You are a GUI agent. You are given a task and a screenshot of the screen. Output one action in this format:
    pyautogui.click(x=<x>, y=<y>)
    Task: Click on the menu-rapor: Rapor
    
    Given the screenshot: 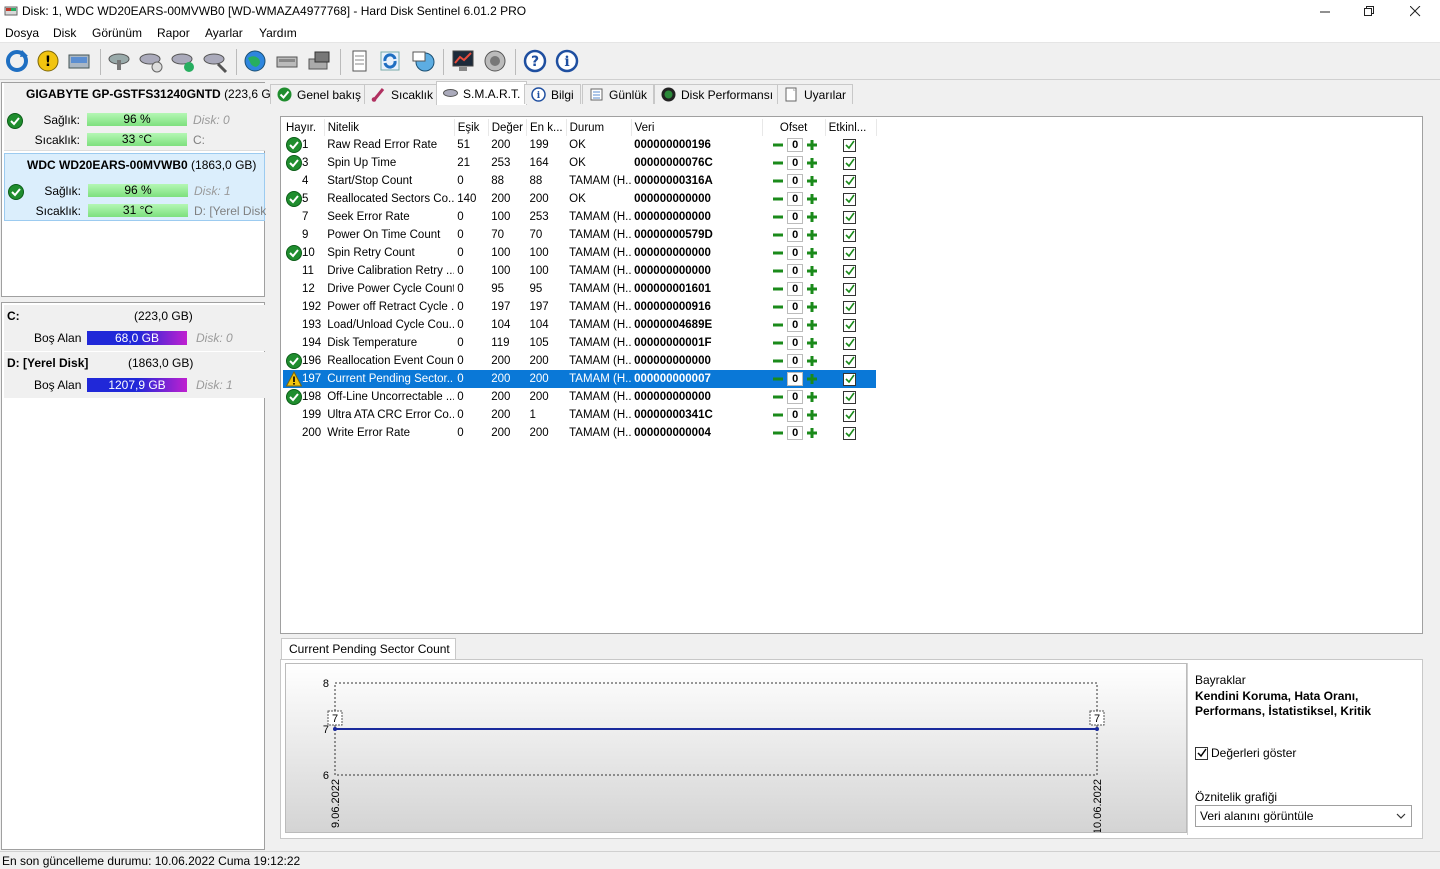 What is the action you would take?
    pyautogui.click(x=173, y=33)
    